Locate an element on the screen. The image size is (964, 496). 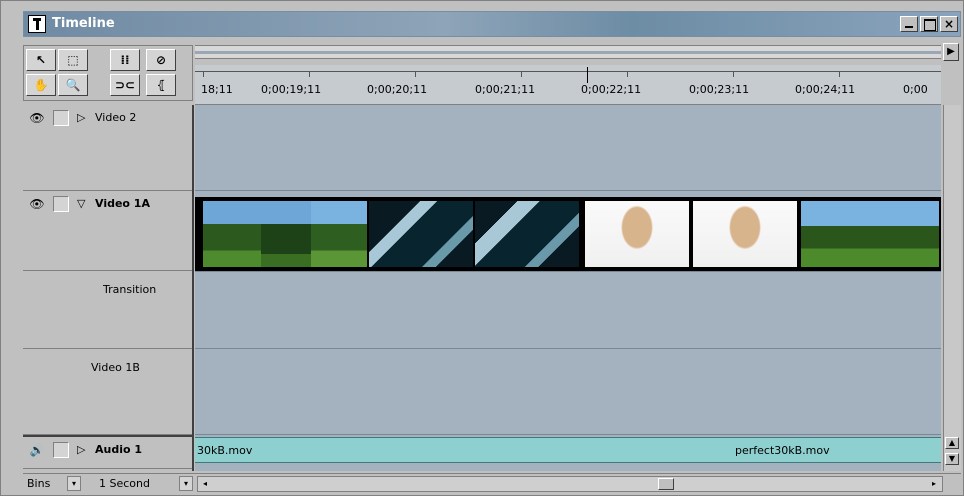
scroll-right-icon: ▸ is located at coordinates (934, 484).